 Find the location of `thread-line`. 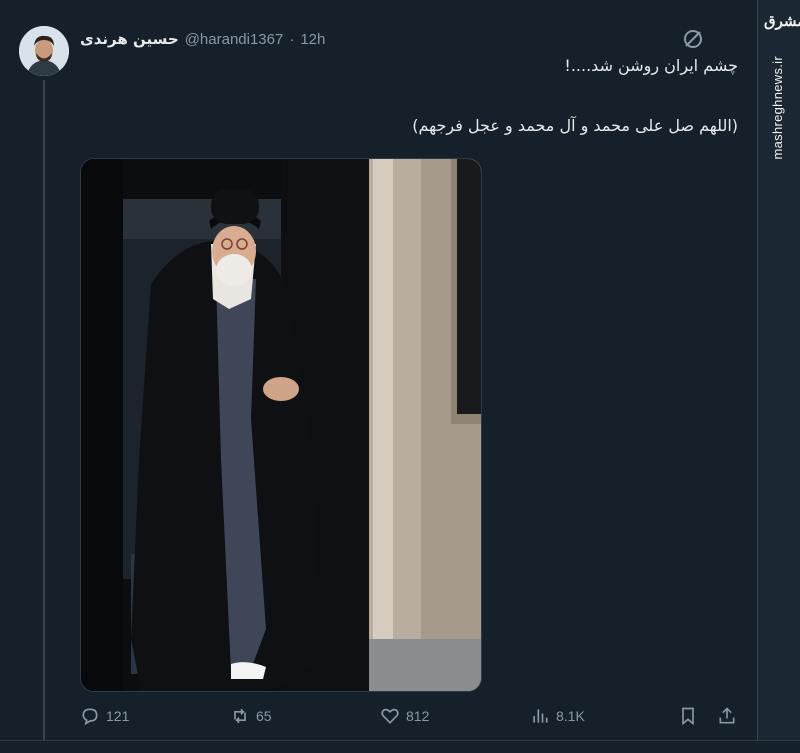

thread-line is located at coordinates (44, 412).